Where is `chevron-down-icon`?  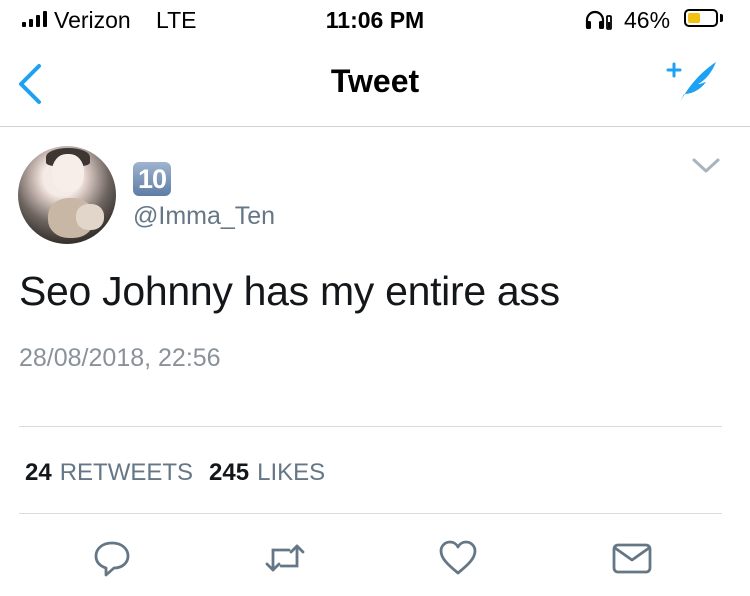 chevron-down-icon is located at coordinates (706, 165).